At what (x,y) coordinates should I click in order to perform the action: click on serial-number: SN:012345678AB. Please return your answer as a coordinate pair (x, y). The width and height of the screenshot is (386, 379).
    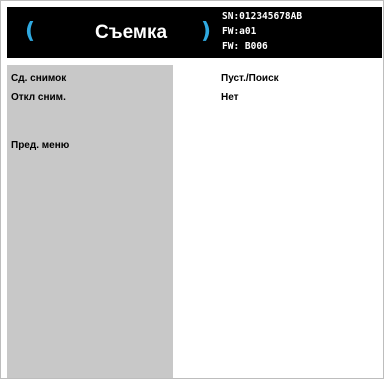
    Looking at the image, I should click on (262, 16).